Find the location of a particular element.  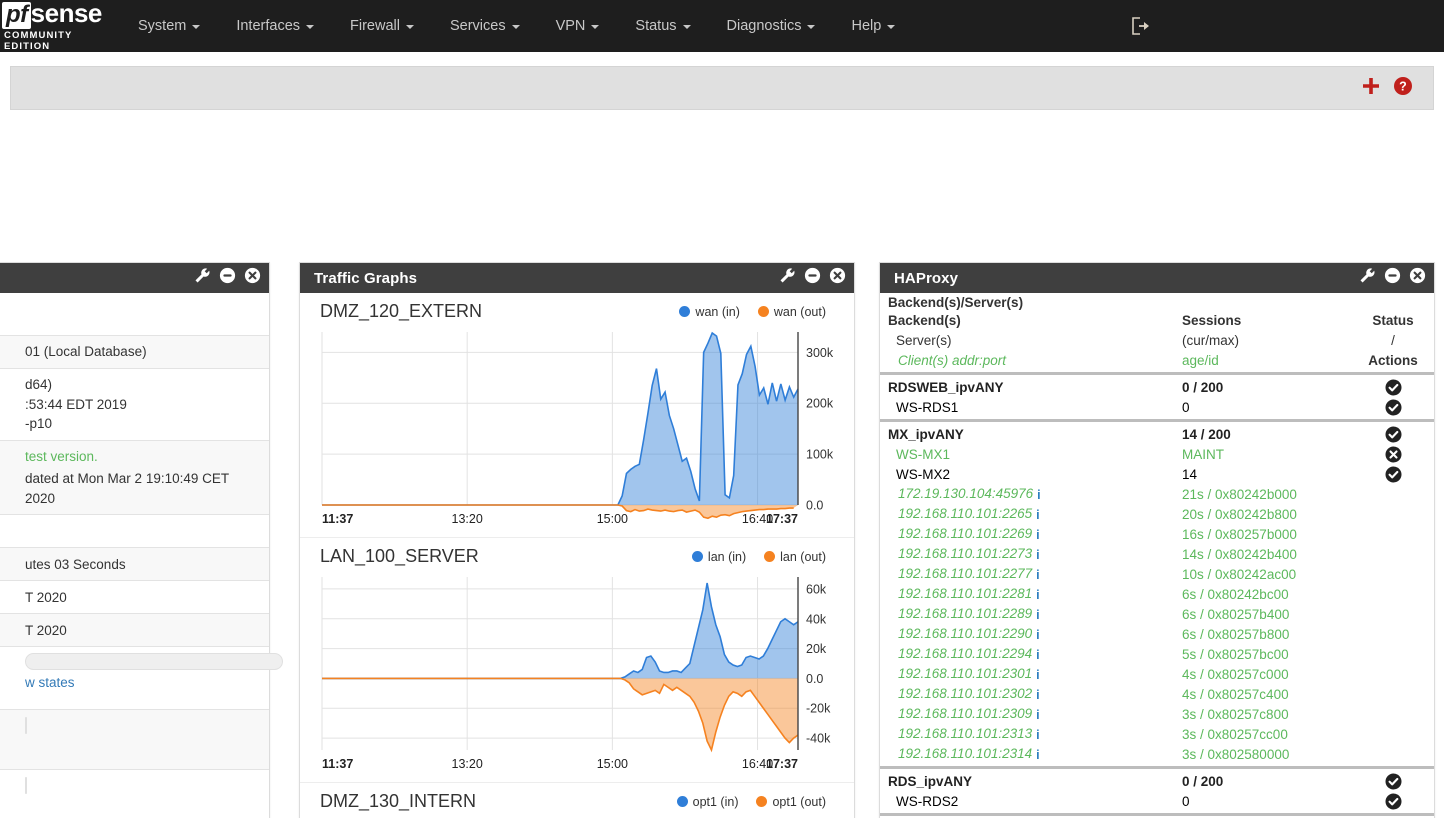

pfsense-logo: pf sense COMMUNITY EDITION is located at coordinates (60, 26).